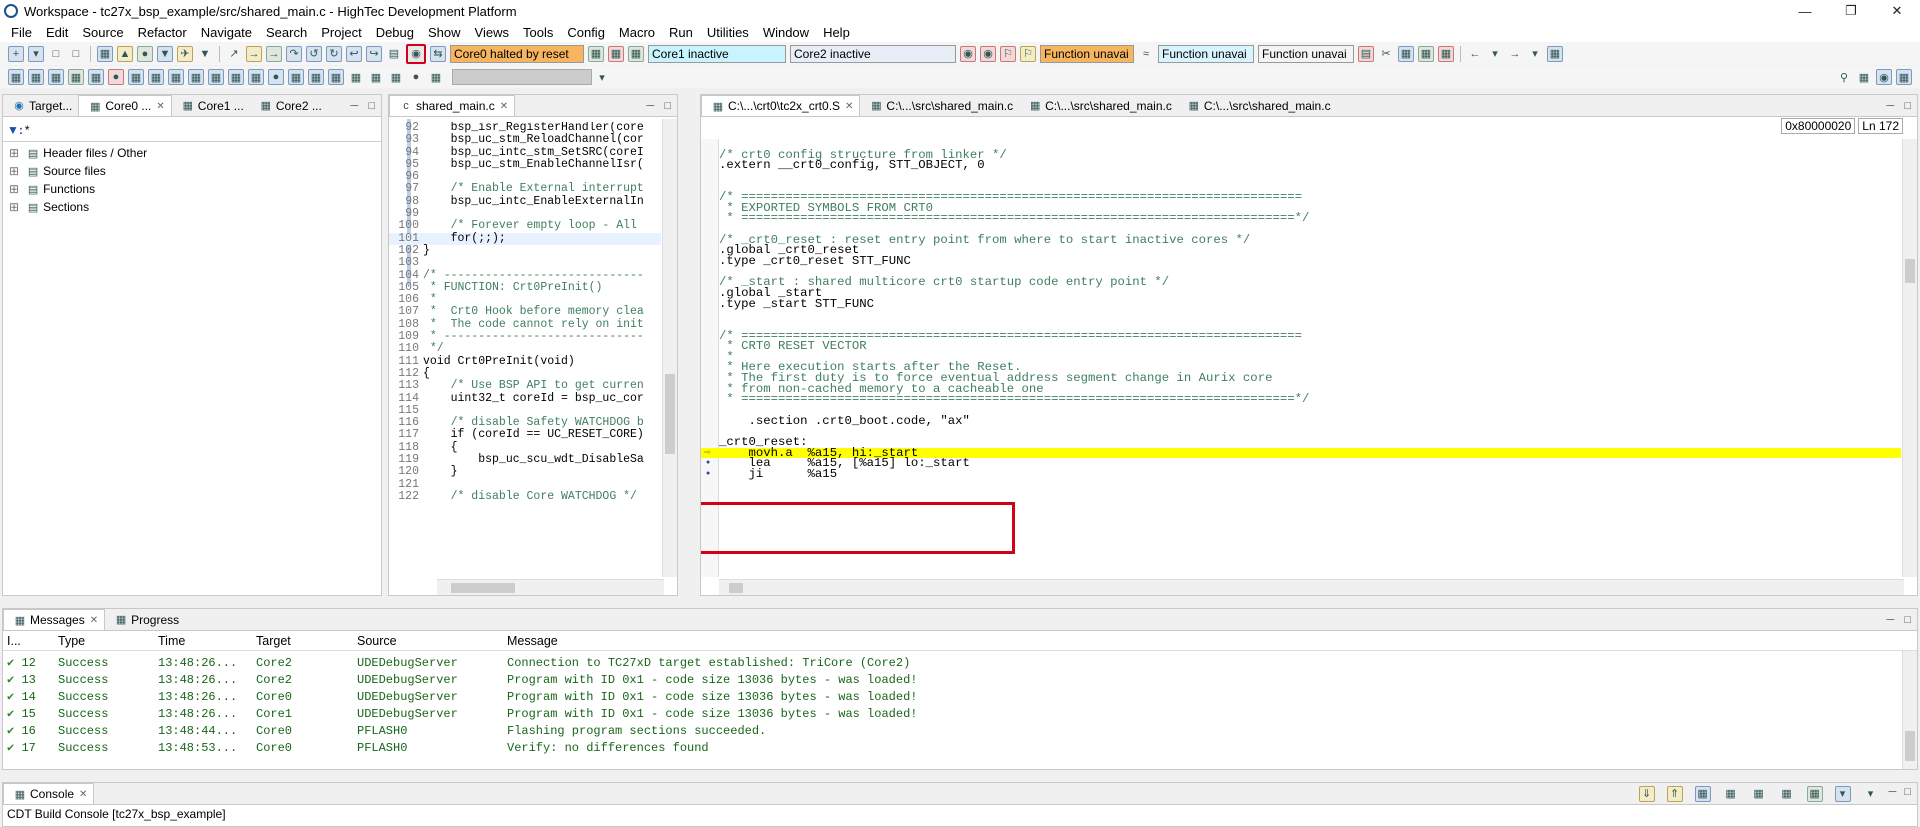 The width and height of the screenshot is (1920, 827). I want to click on search-icon: ⚲, so click(1844, 77).